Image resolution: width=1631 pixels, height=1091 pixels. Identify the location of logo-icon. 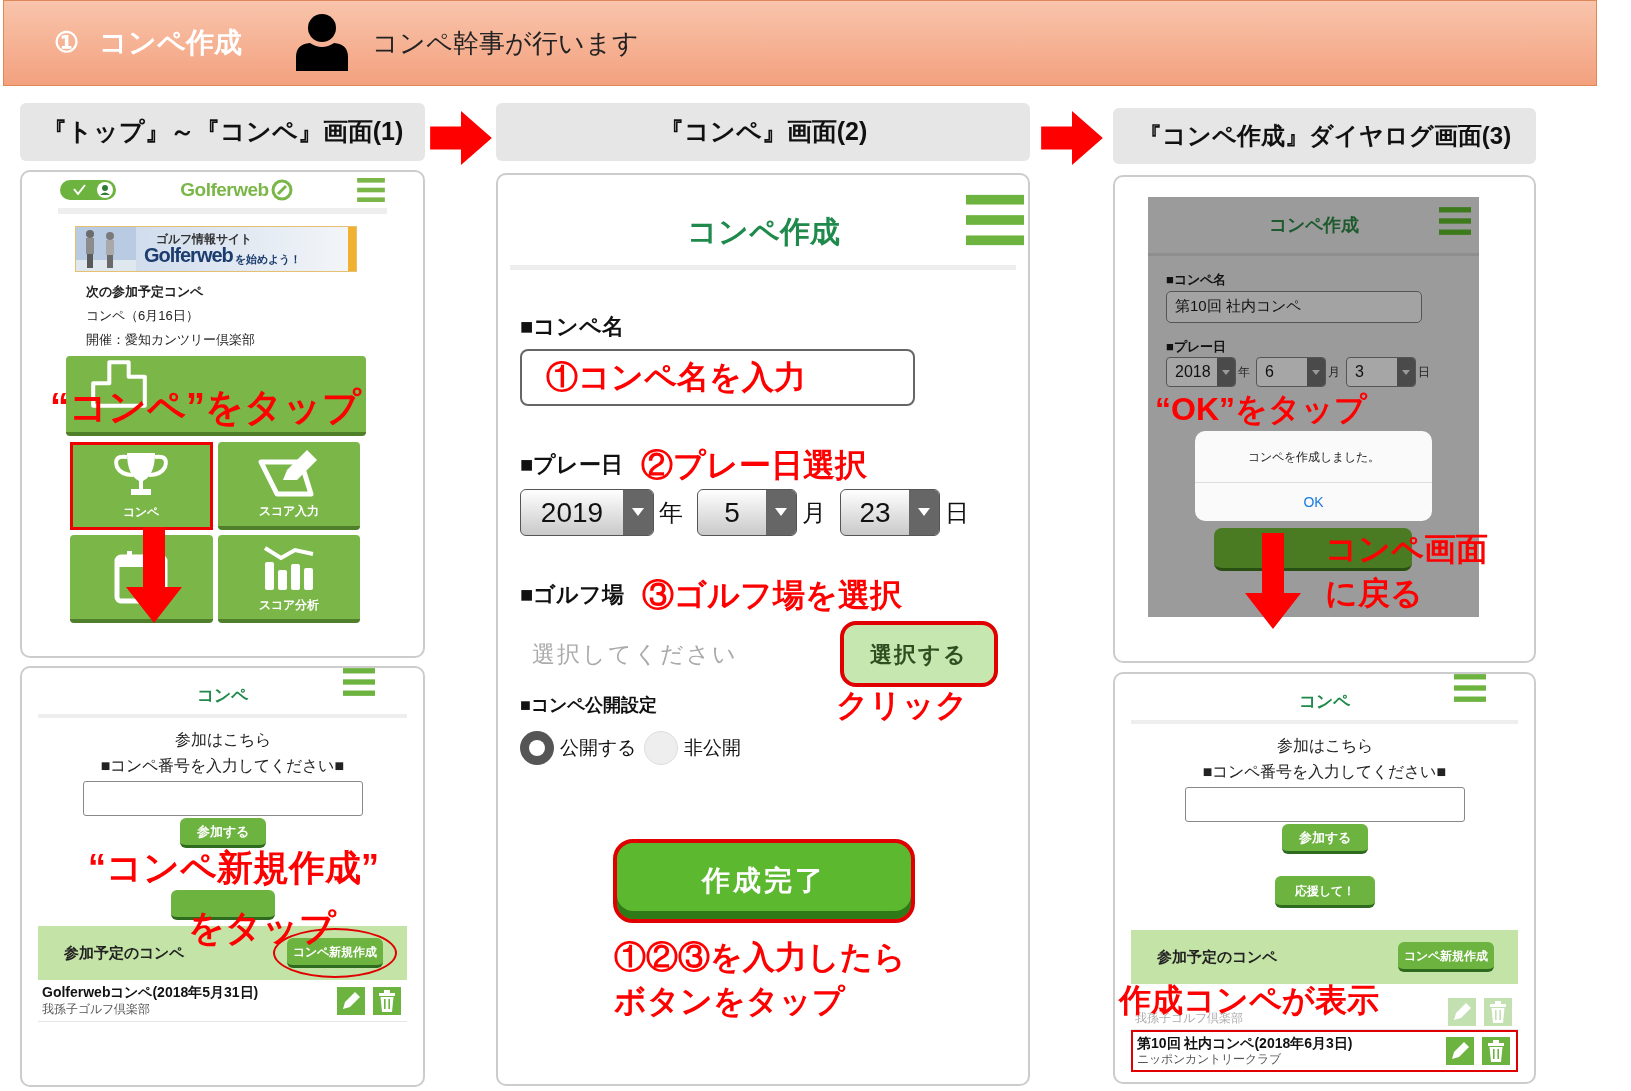
(281, 190).